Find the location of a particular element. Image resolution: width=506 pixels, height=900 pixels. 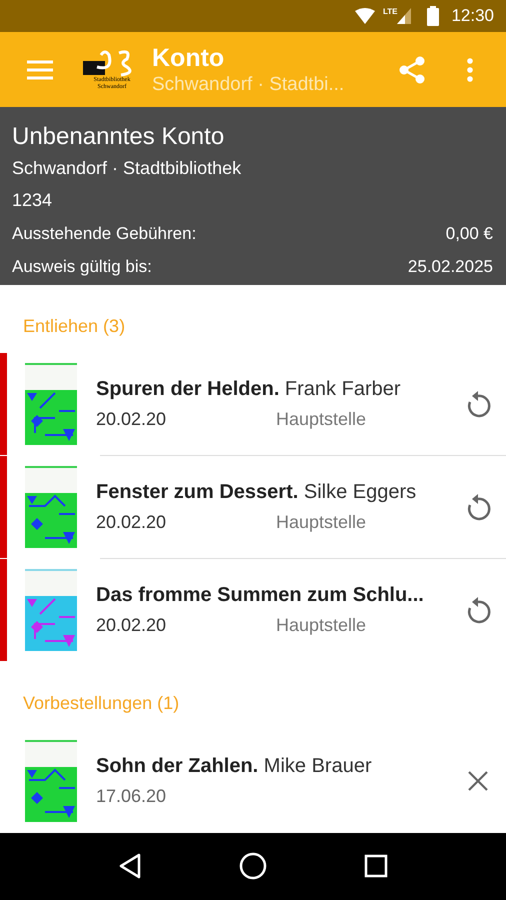

book-title: Fenster zum Dessert. Silke Eggers is located at coordinates (257, 493).